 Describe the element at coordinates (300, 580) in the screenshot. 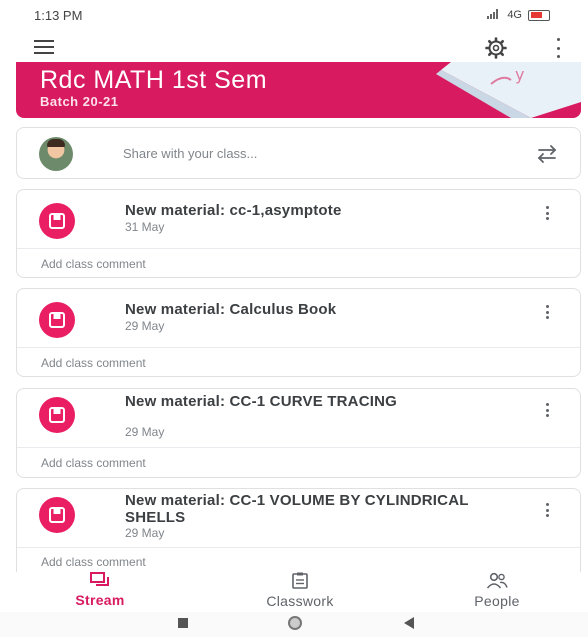

I see `classwork-icon` at that location.